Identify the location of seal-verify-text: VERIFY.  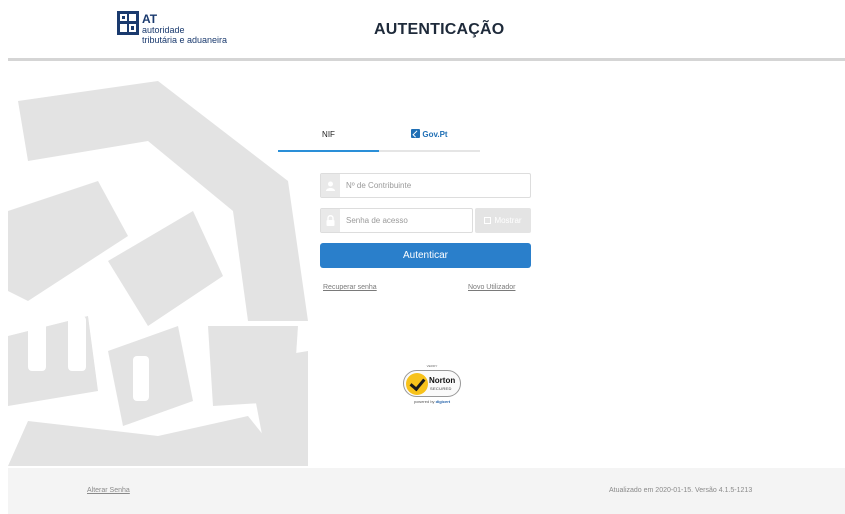
(432, 366).